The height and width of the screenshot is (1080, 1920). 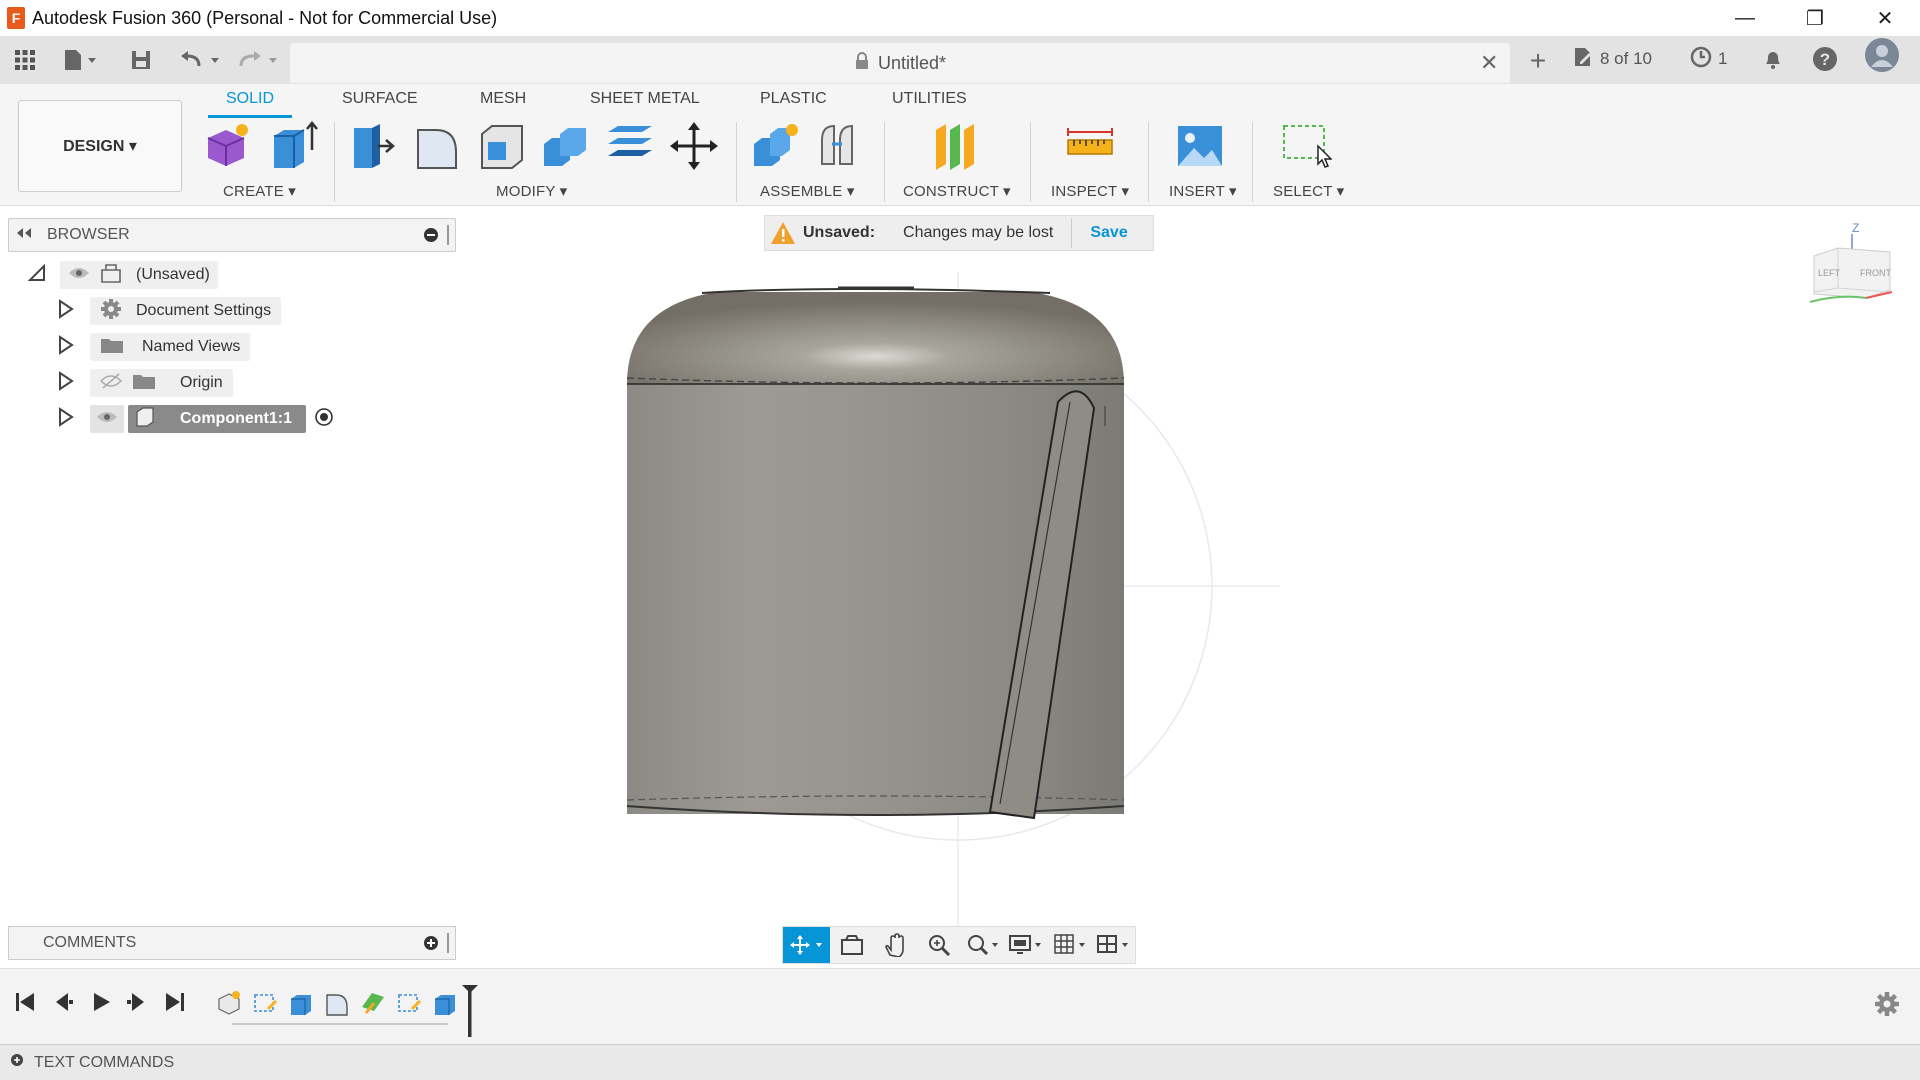 I want to click on job-status: 8 of 10, so click(x=1612, y=59).